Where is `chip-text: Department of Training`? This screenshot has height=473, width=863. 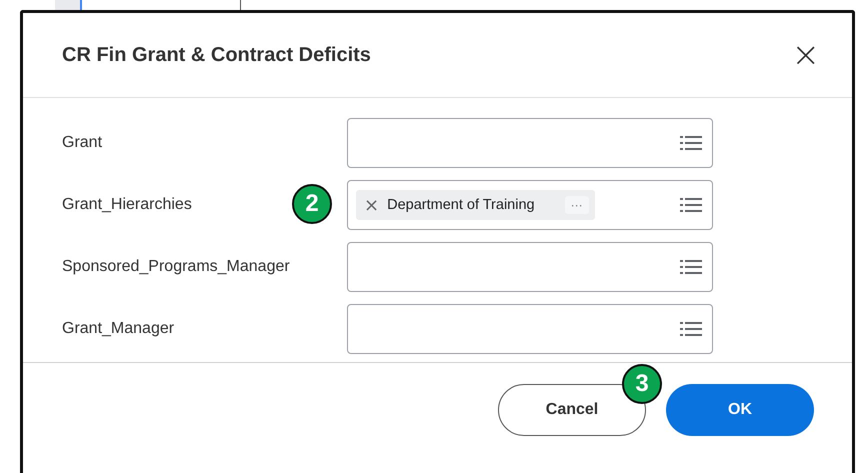
chip-text: Department of Training is located at coordinates (461, 205).